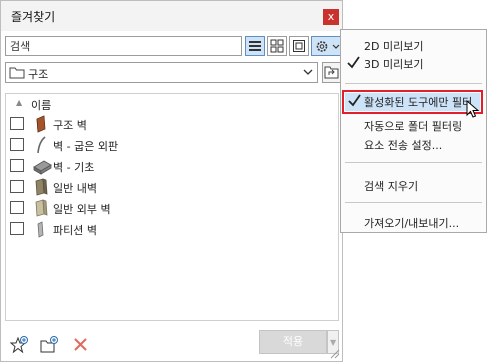  What do you see at coordinates (41, 187) in the screenshot?
I see `interior-wall-icon` at bounding box center [41, 187].